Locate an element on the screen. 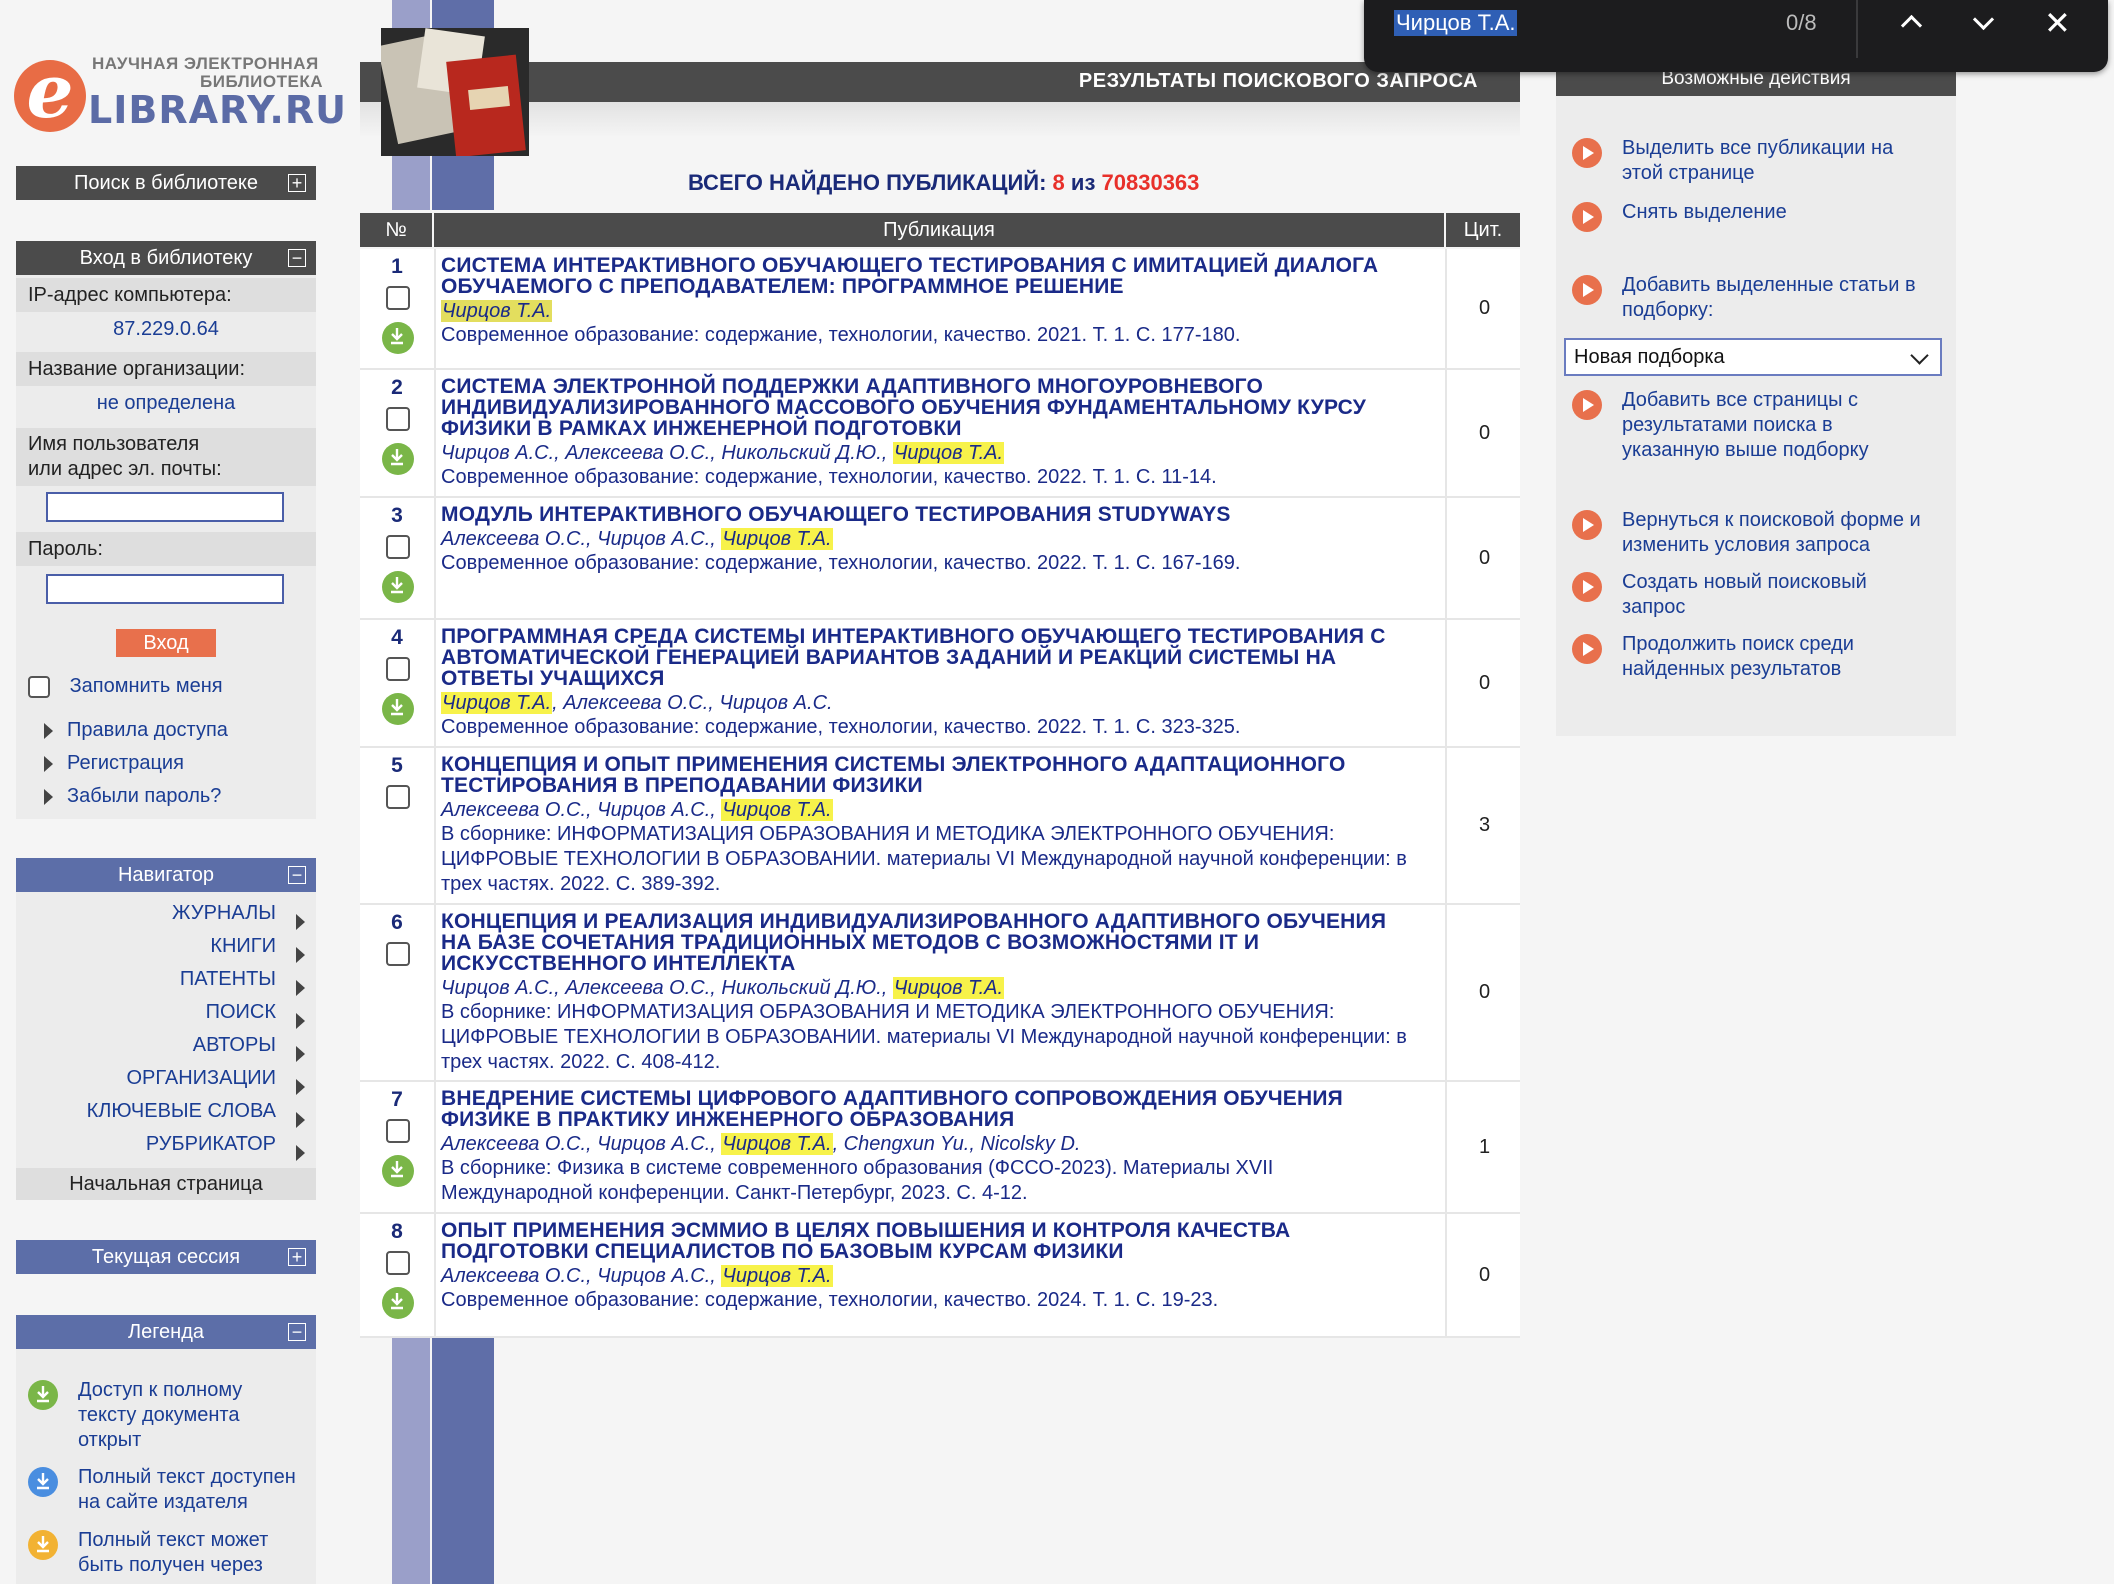 The height and width of the screenshot is (1584, 2114). session-header: Текущая сессия + is located at coordinates (166, 1257).